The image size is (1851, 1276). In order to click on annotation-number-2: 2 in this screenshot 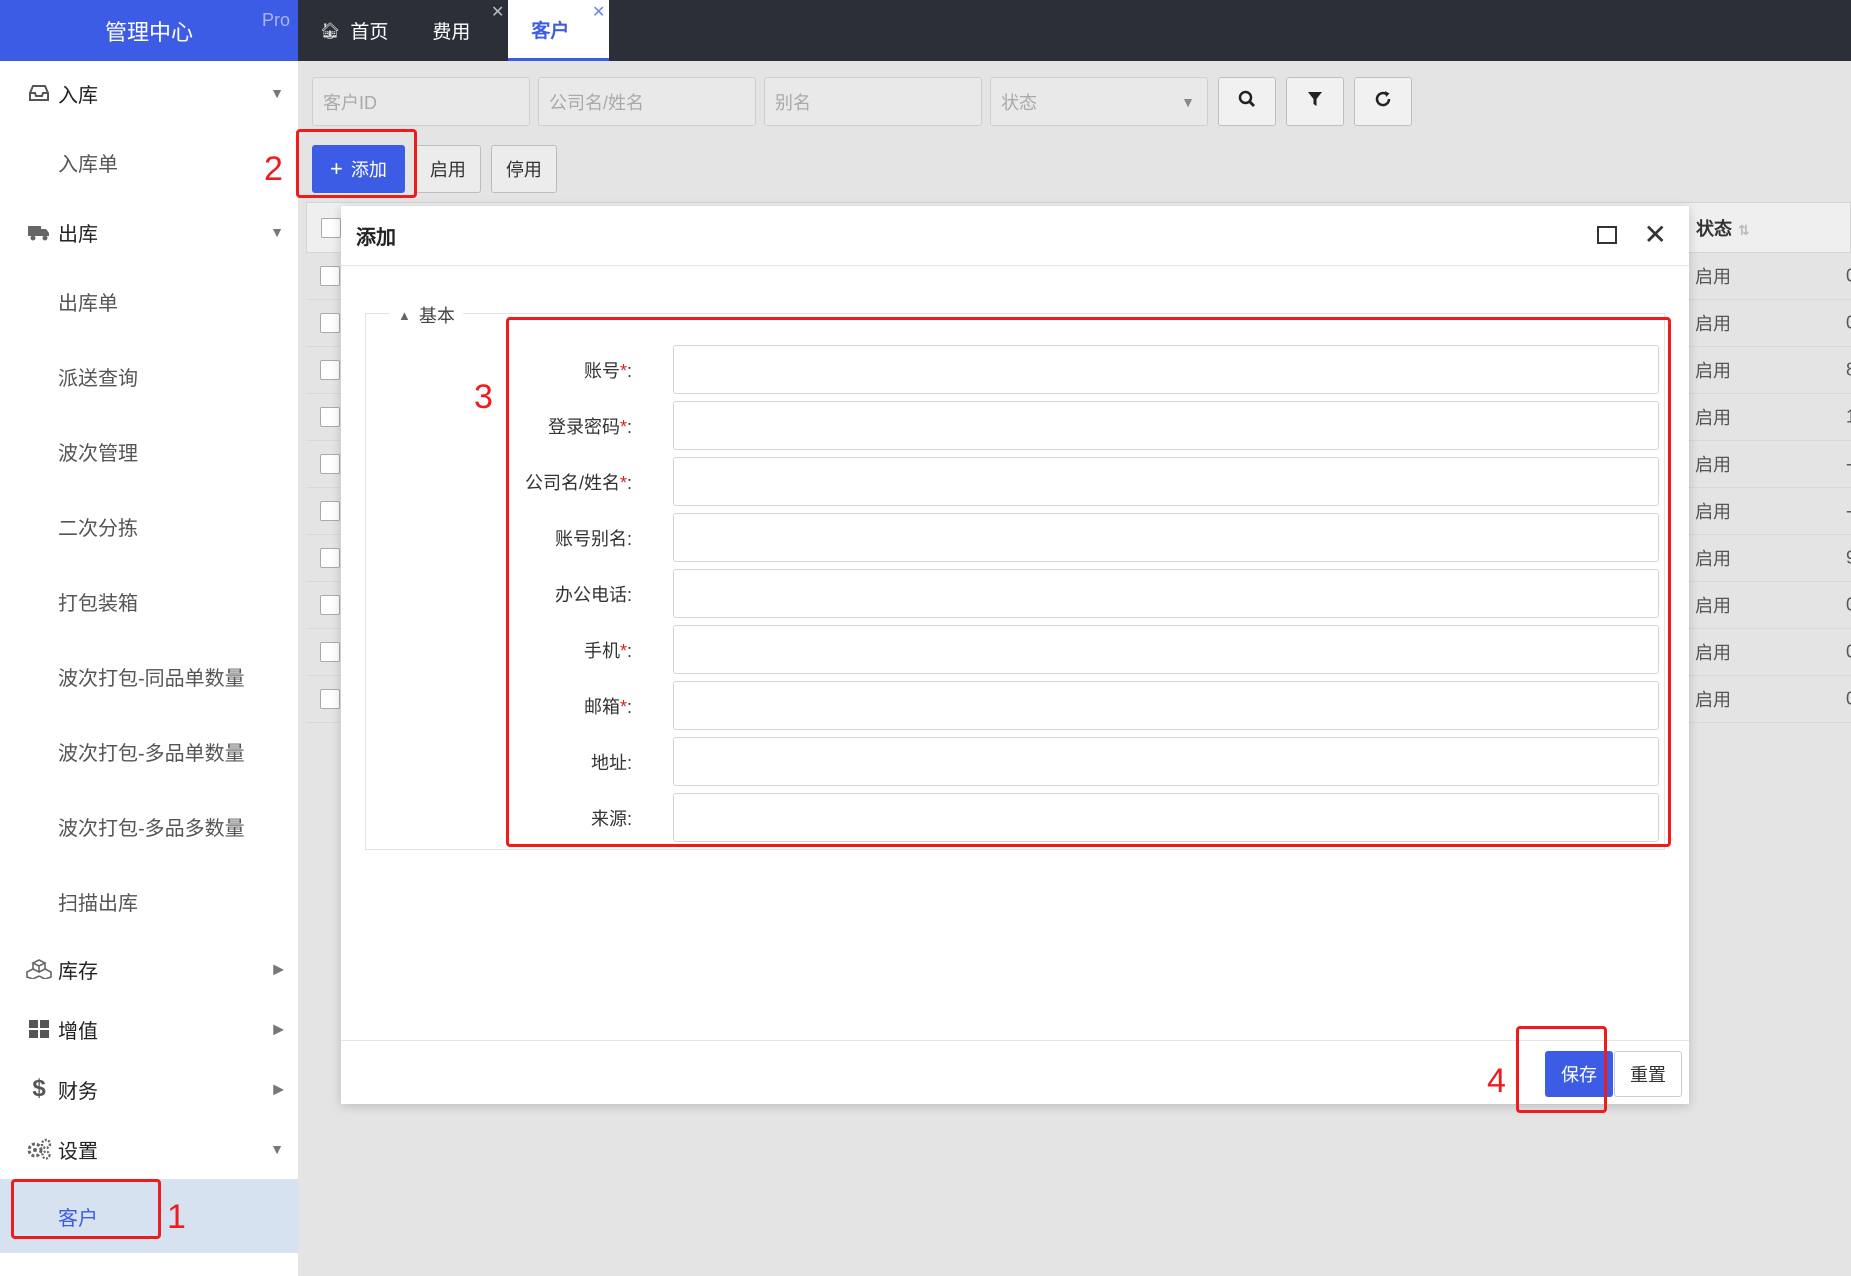, I will do `click(273, 169)`.